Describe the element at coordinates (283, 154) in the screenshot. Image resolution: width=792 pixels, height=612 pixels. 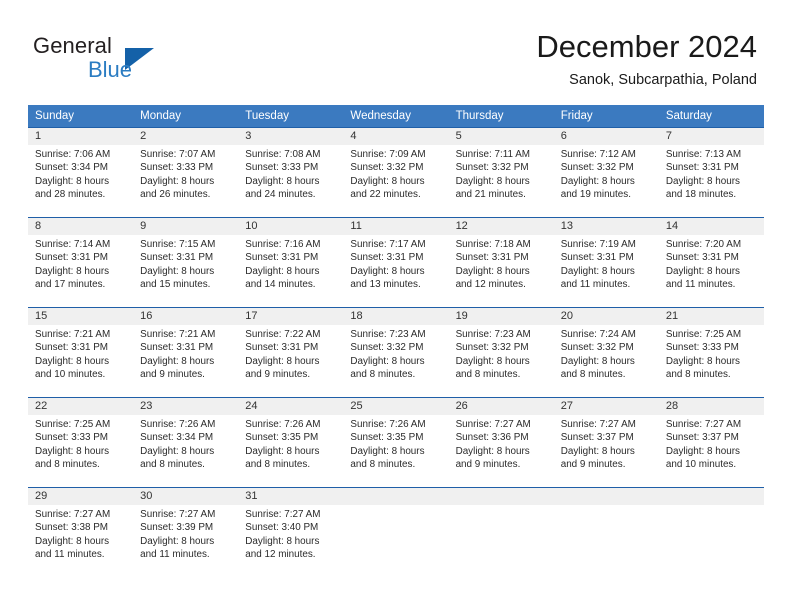
I see `sunrise-text: Sunrise: 7:08 AM` at that location.